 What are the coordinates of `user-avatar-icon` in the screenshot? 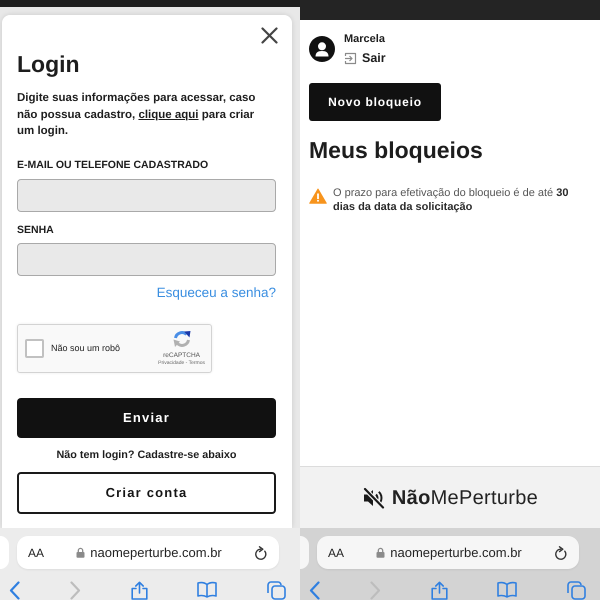 It's located at (322, 49).